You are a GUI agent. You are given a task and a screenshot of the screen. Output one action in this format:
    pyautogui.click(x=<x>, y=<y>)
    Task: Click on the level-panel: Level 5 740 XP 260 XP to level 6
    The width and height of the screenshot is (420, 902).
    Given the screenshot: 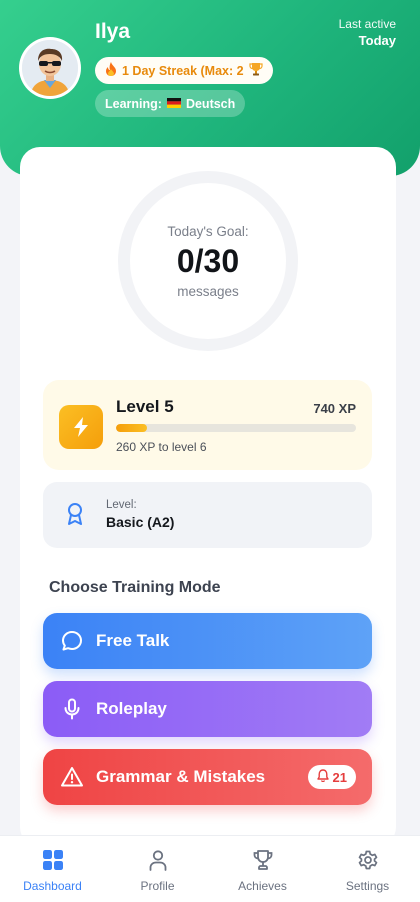 What is the action you would take?
    pyautogui.click(x=207, y=425)
    